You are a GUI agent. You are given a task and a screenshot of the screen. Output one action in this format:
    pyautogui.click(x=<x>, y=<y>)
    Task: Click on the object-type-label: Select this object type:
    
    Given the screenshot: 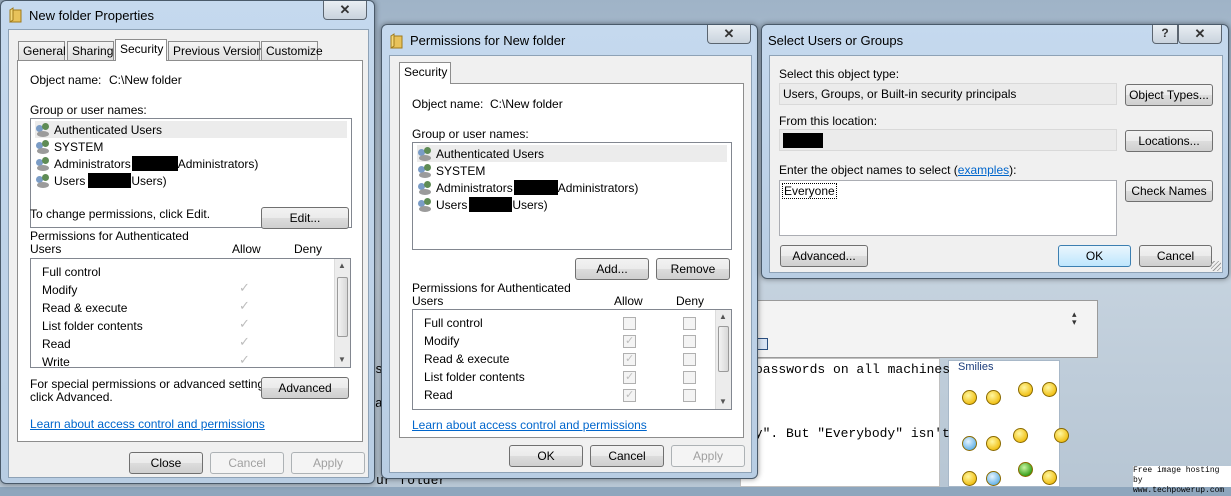 What is the action you would take?
    pyautogui.click(x=839, y=74)
    